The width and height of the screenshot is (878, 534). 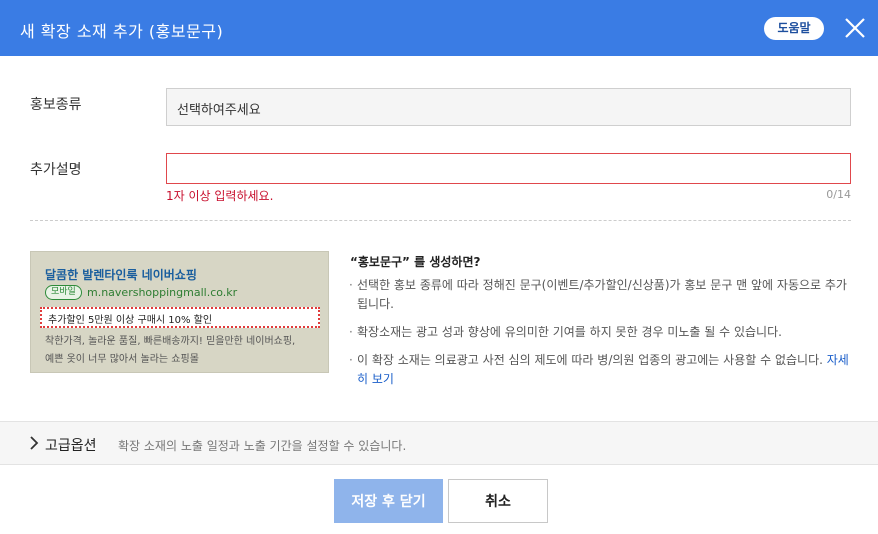 What do you see at coordinates (508, 107) in the screenshot?
I see `promo-type-select: 선택하여주세요` at bounding box center [508, 107].